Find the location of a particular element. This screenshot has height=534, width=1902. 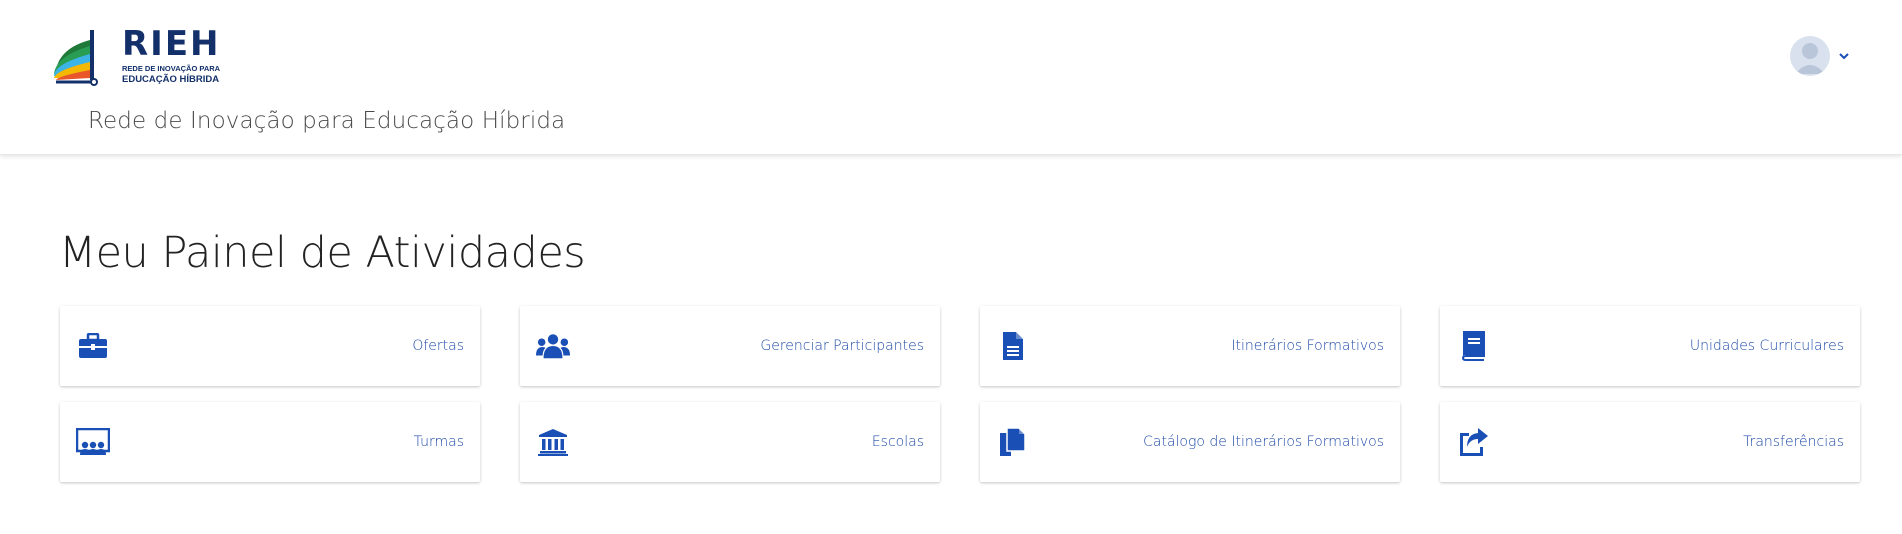

logo-line-1: REDE DE INOVAÇÃO PARA is located at coordinates (171, 68).